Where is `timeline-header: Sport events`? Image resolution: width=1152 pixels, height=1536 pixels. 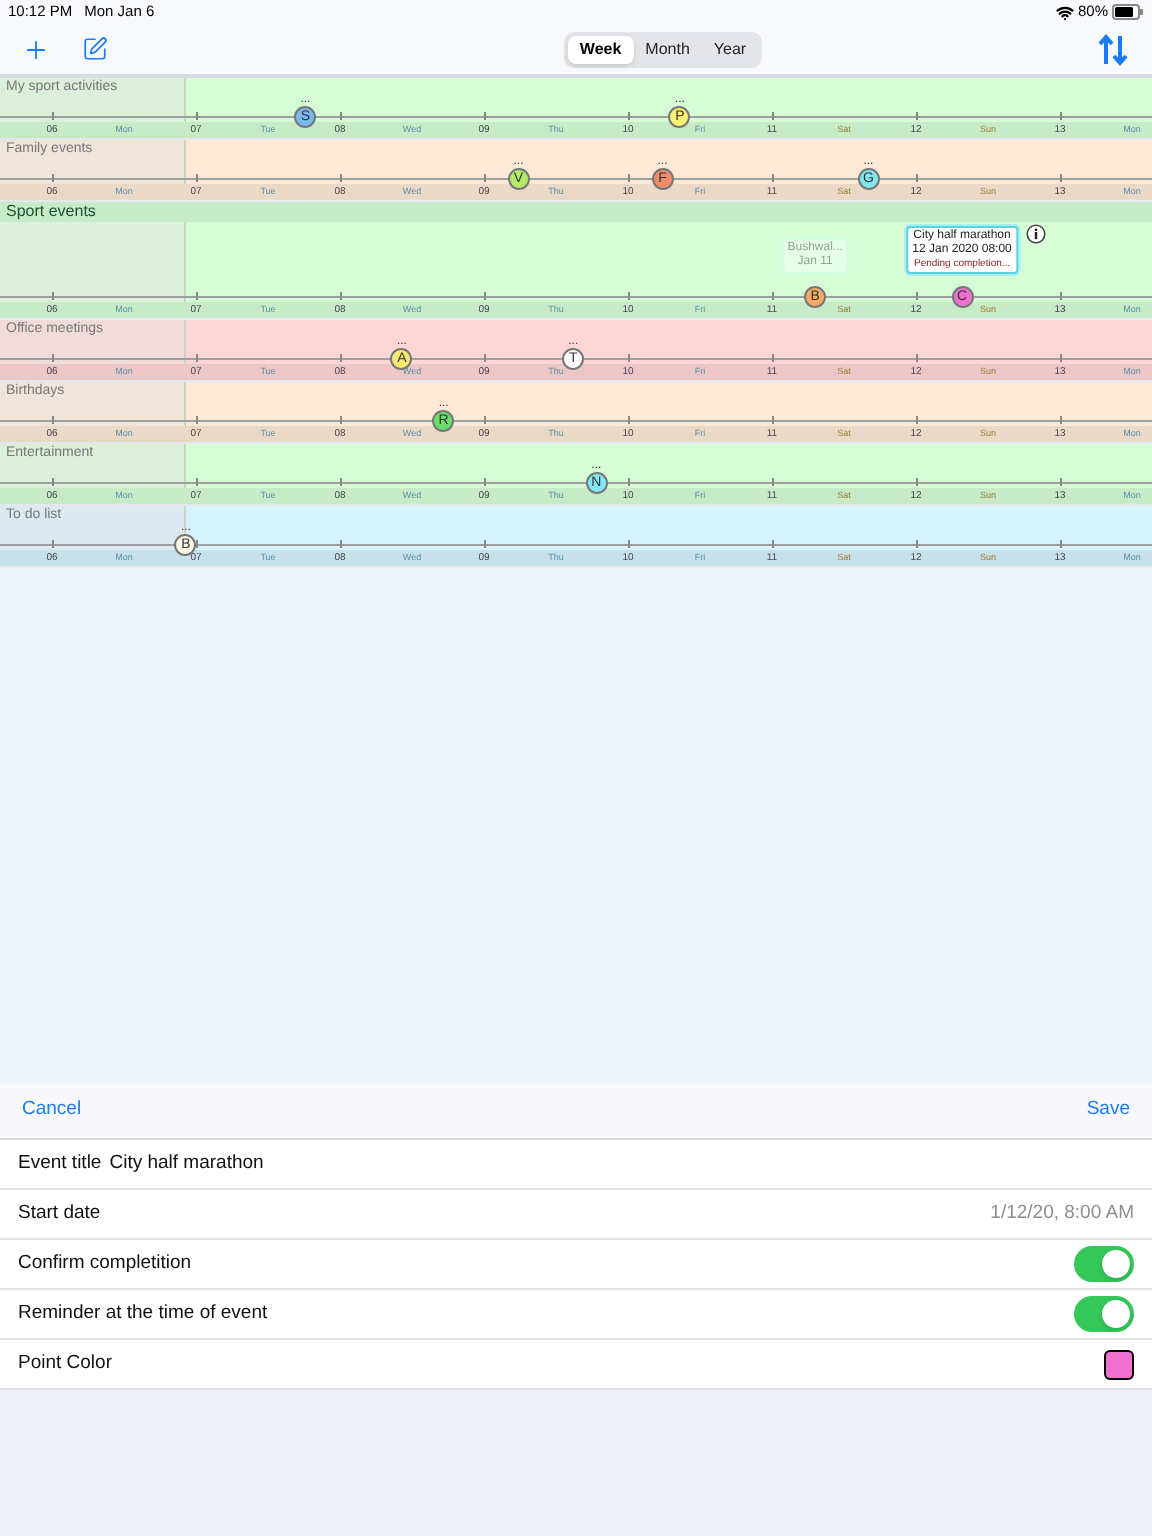 timeline-header: Sport events is located at coordinates (576, 212).